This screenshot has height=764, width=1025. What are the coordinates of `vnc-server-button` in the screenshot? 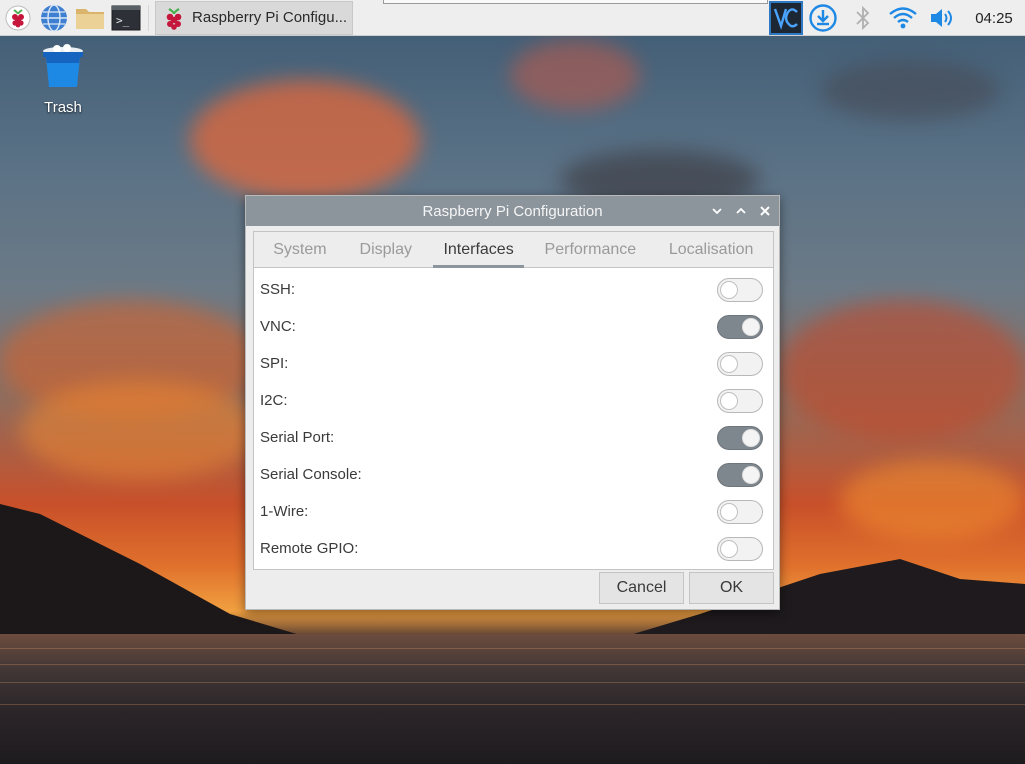 It's located at (786, 18).